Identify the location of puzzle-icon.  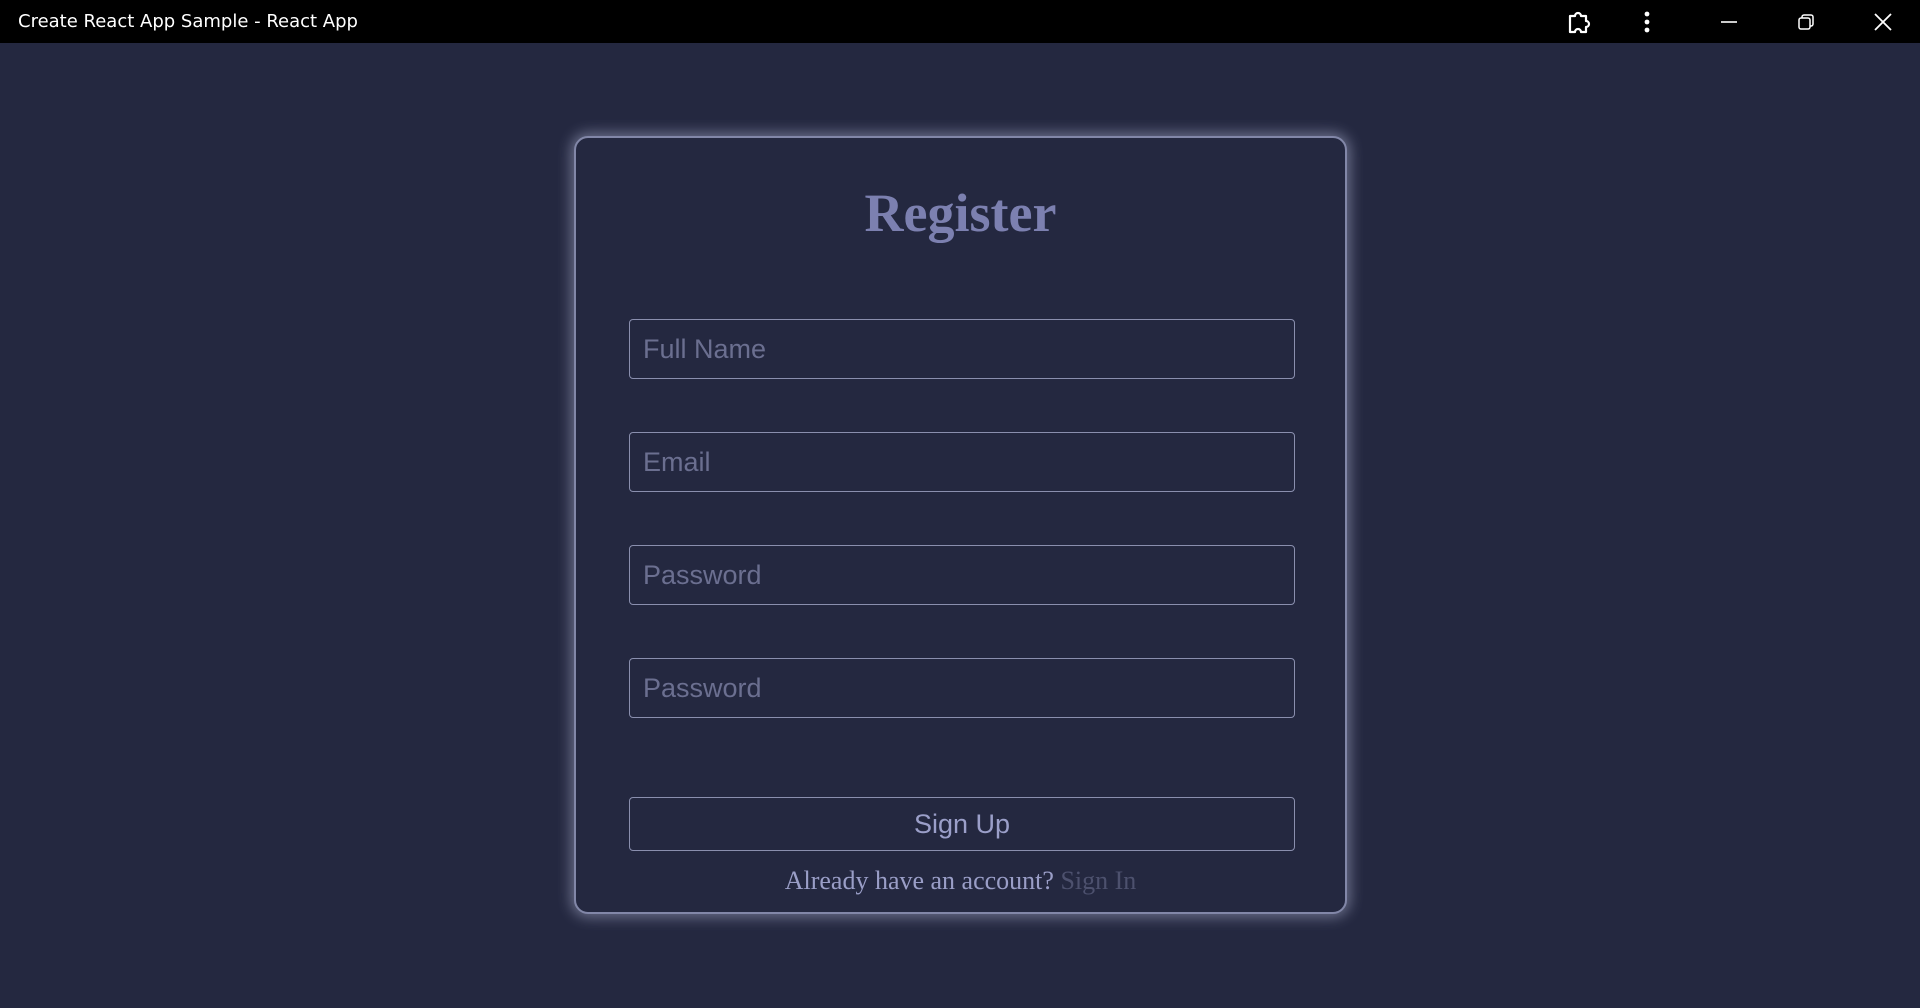
(1580, 22).